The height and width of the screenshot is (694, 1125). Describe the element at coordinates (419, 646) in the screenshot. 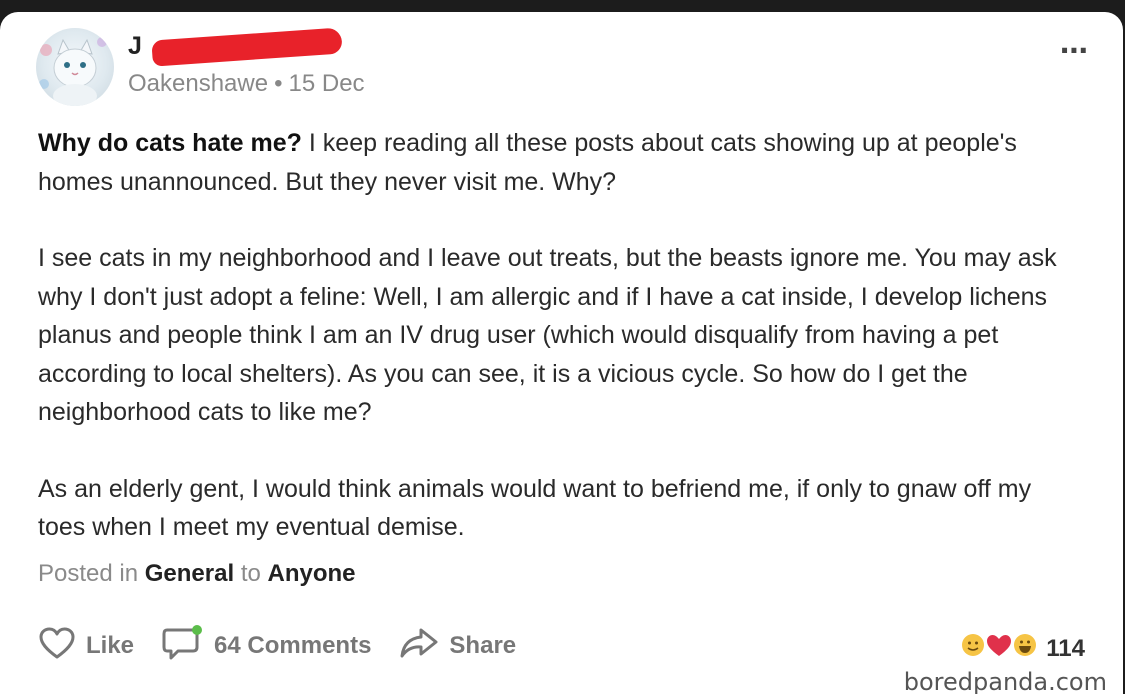

I see `share-arrow-icon` at that location.